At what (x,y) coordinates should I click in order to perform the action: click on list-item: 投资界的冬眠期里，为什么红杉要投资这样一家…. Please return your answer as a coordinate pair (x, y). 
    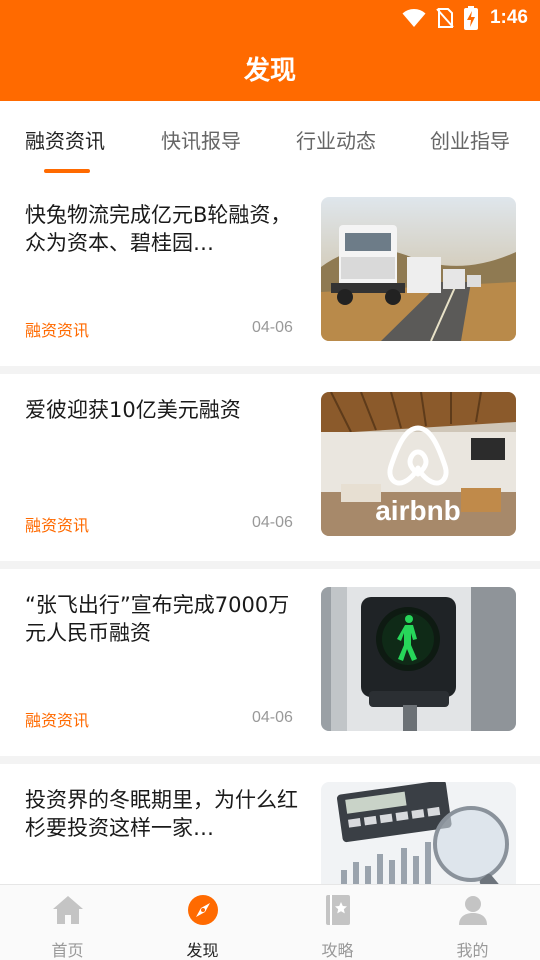
    Looking at the image, I should click on (270, 824).